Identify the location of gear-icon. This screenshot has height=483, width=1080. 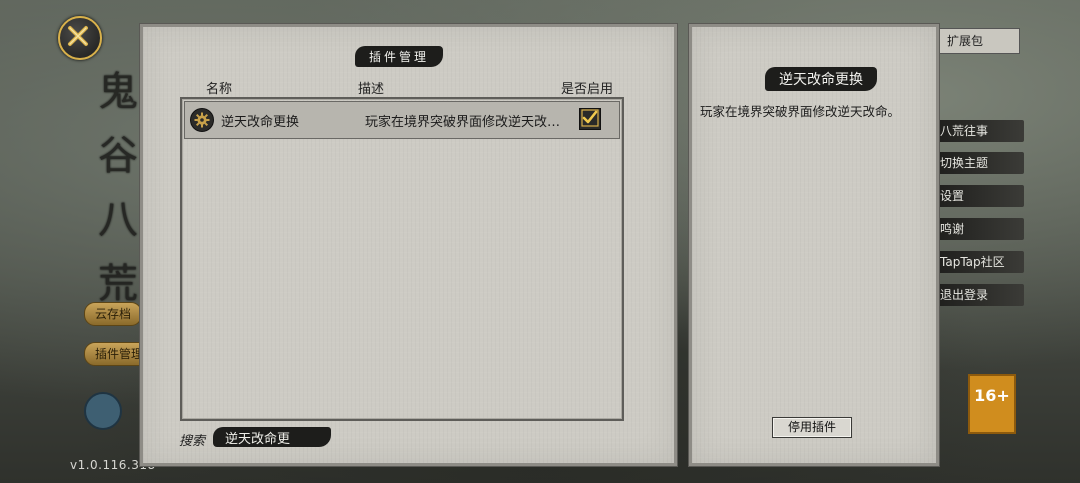
(202, 120).